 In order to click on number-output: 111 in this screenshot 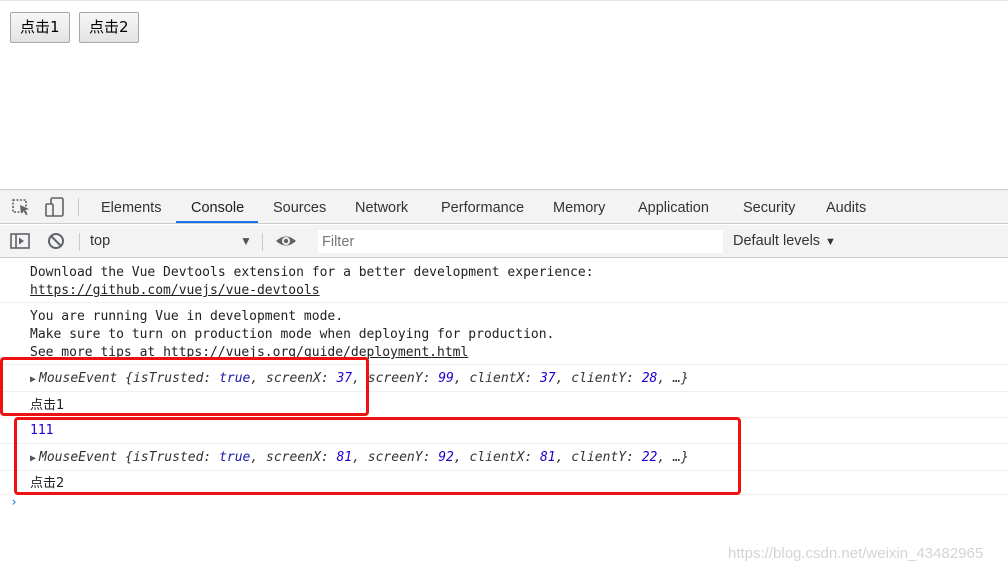, I will do `click(42, 430)`.